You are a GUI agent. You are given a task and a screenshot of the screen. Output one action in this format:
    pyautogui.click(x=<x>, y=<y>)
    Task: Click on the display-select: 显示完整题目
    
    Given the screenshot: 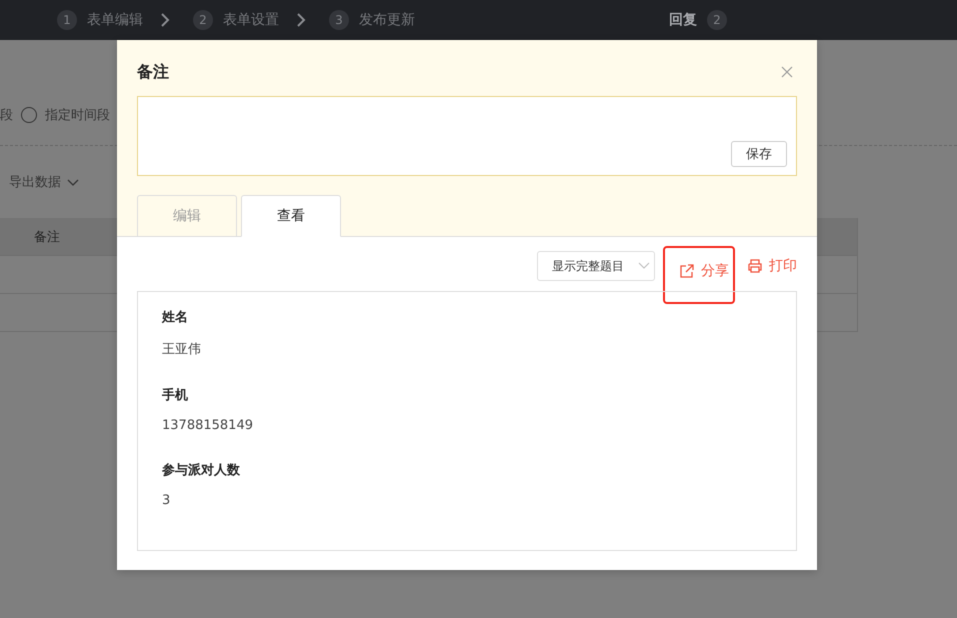 What is the action you would take?
    pyautogui.click(x=596, y=266)
    